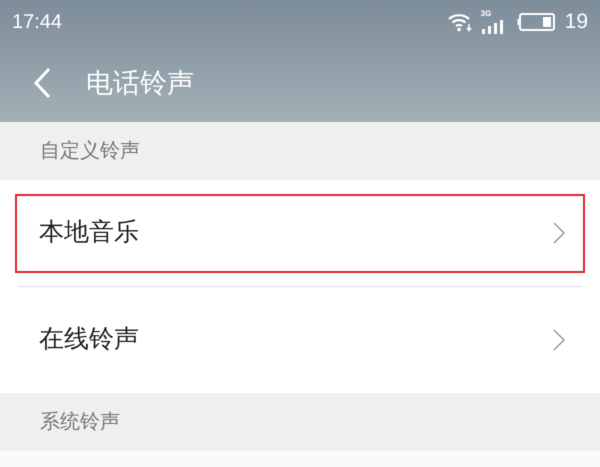  I want to click on item-label: 在线铃声, so click(89, 340).